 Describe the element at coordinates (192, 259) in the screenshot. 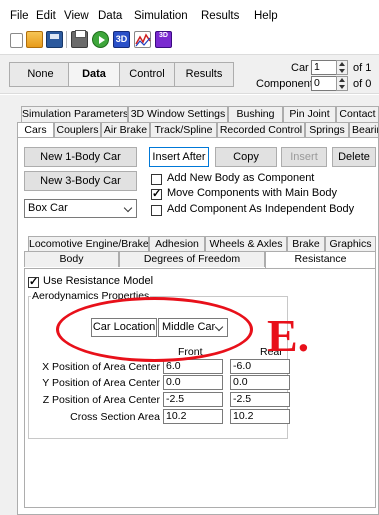

I see `subtab-degrees-of-freedom: Degrees of Freedom` at that location.